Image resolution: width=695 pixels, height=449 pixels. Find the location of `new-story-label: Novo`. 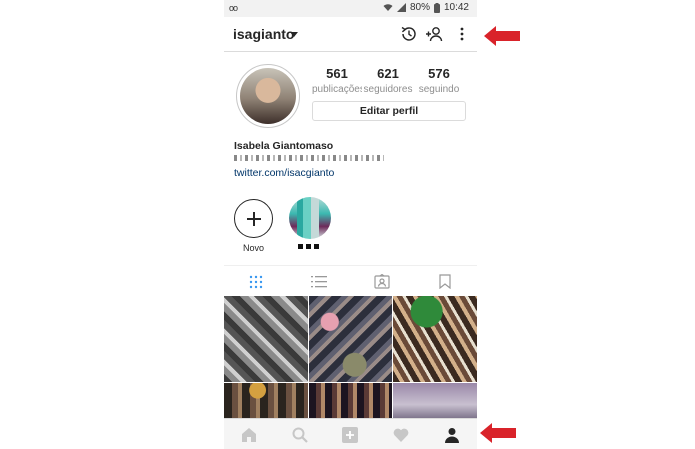

new-story-label: Novo is located at coordinates (253, 248).